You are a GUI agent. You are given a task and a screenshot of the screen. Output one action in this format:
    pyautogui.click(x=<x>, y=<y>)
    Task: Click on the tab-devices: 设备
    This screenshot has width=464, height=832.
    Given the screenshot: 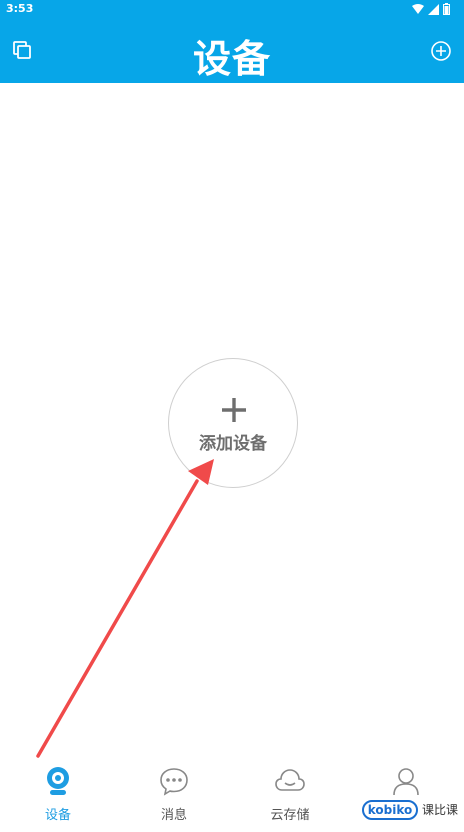 What is the action you would take?
    pyautogui.click(x=58, y=796)
    